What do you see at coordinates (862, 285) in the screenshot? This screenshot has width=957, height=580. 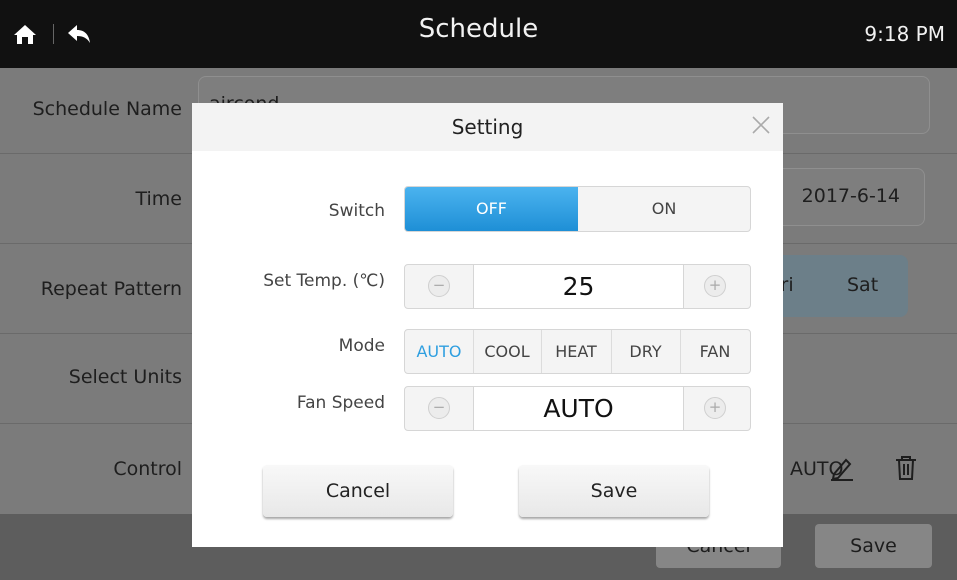 I see `repeat-day-sat: Sat` at bounding box center [862, 285].